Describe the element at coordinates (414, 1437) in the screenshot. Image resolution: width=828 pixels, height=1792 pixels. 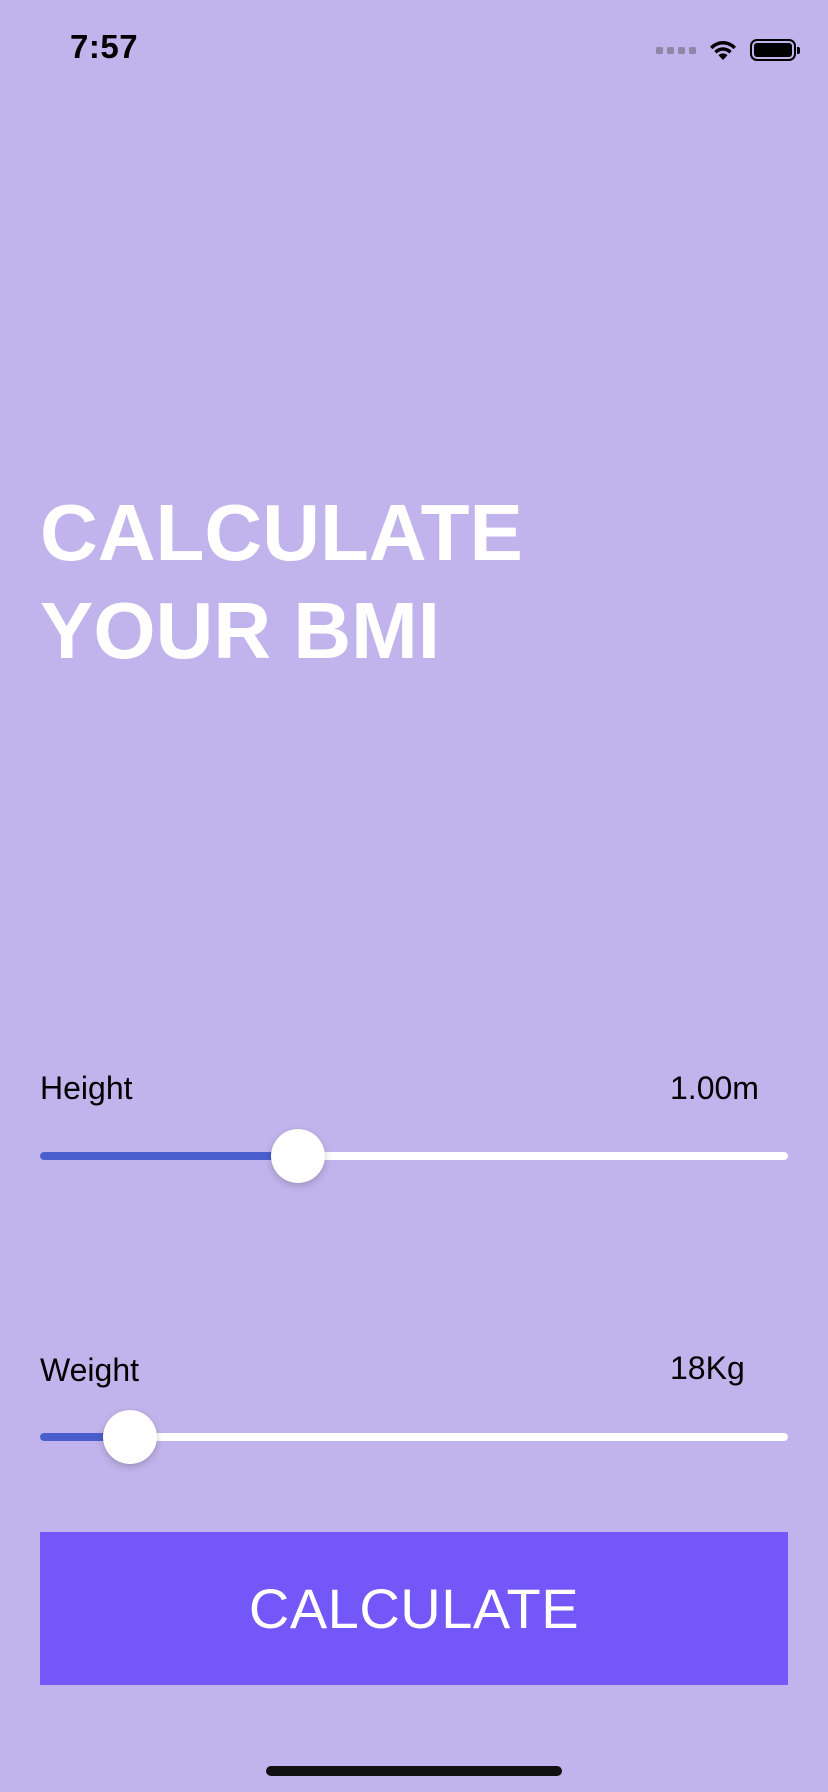
I see `weight-slider` at that location.